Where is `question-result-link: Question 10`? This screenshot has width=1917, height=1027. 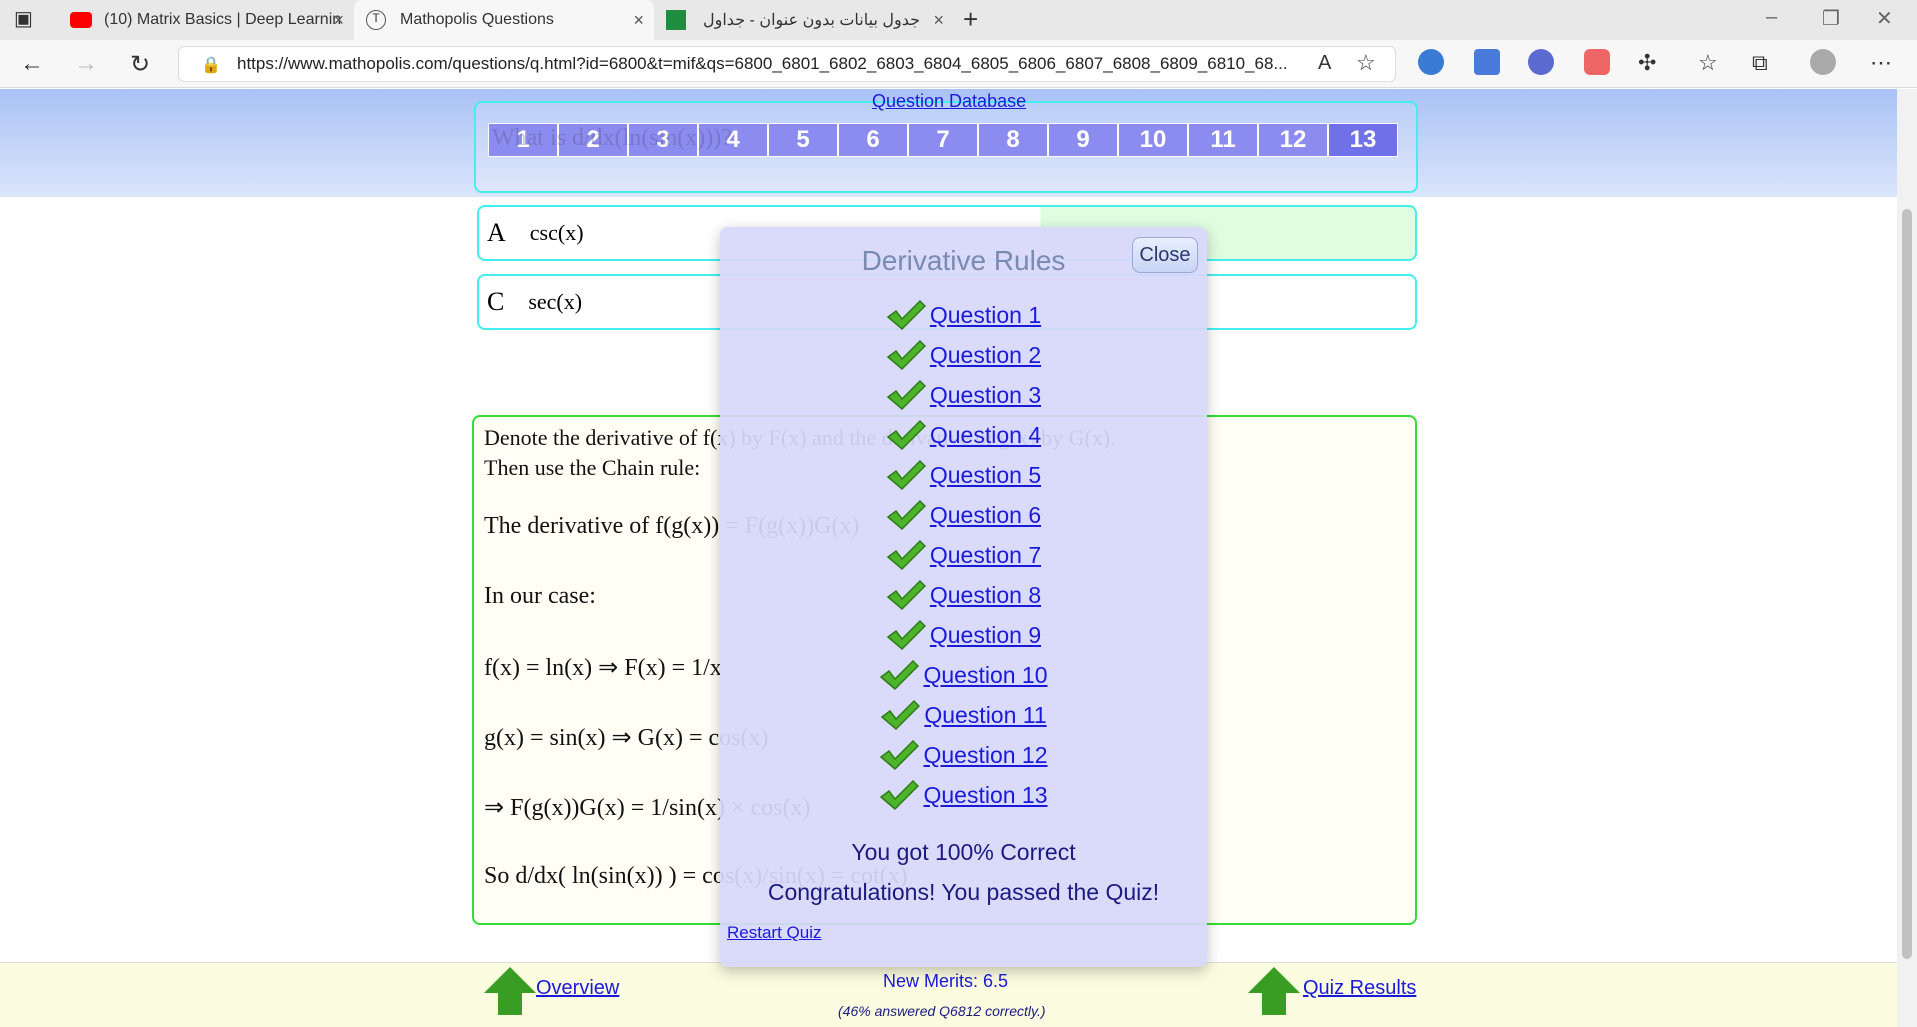 question-result-link: Question 10 is located at coordinates (985, 675).